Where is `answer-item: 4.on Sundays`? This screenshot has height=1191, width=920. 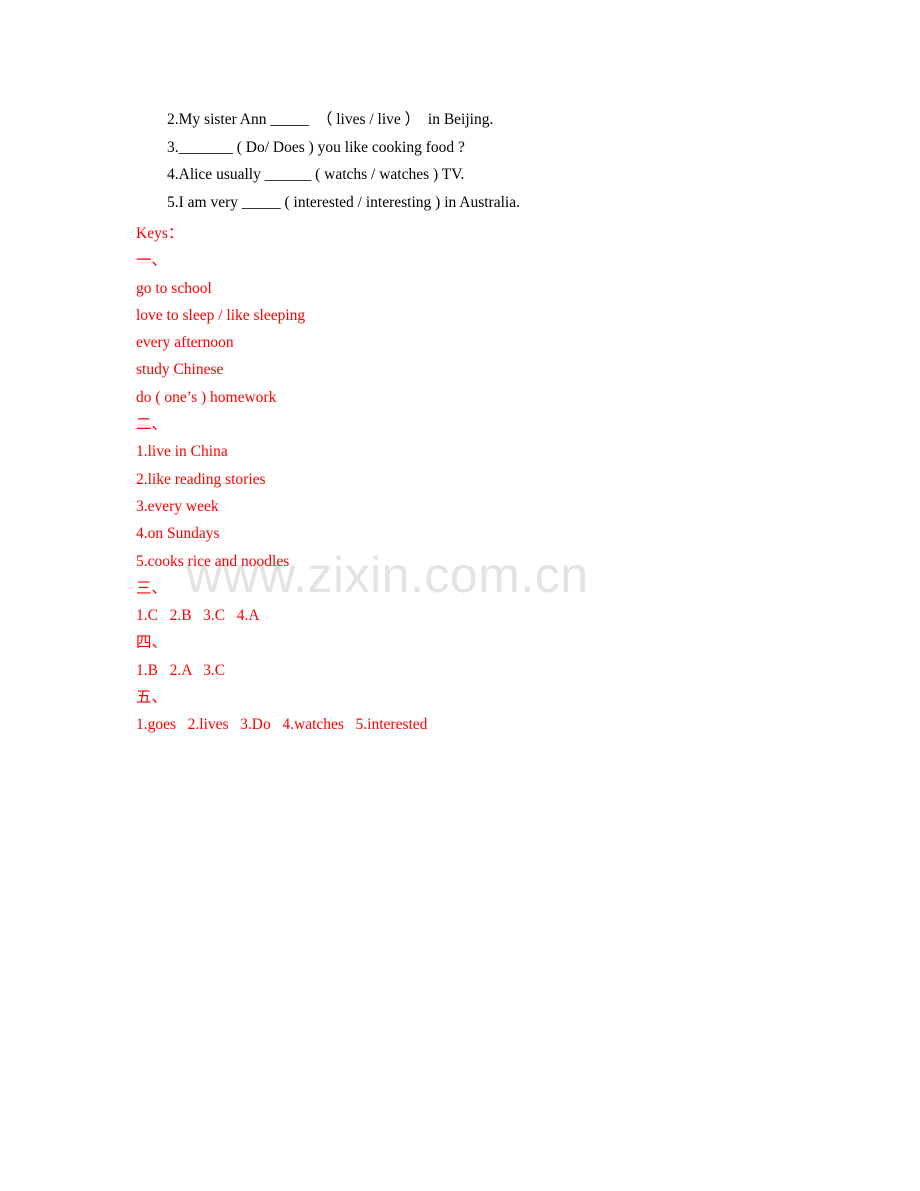
answer-item: 4.on Sundays is located at coordinates (178, 534).